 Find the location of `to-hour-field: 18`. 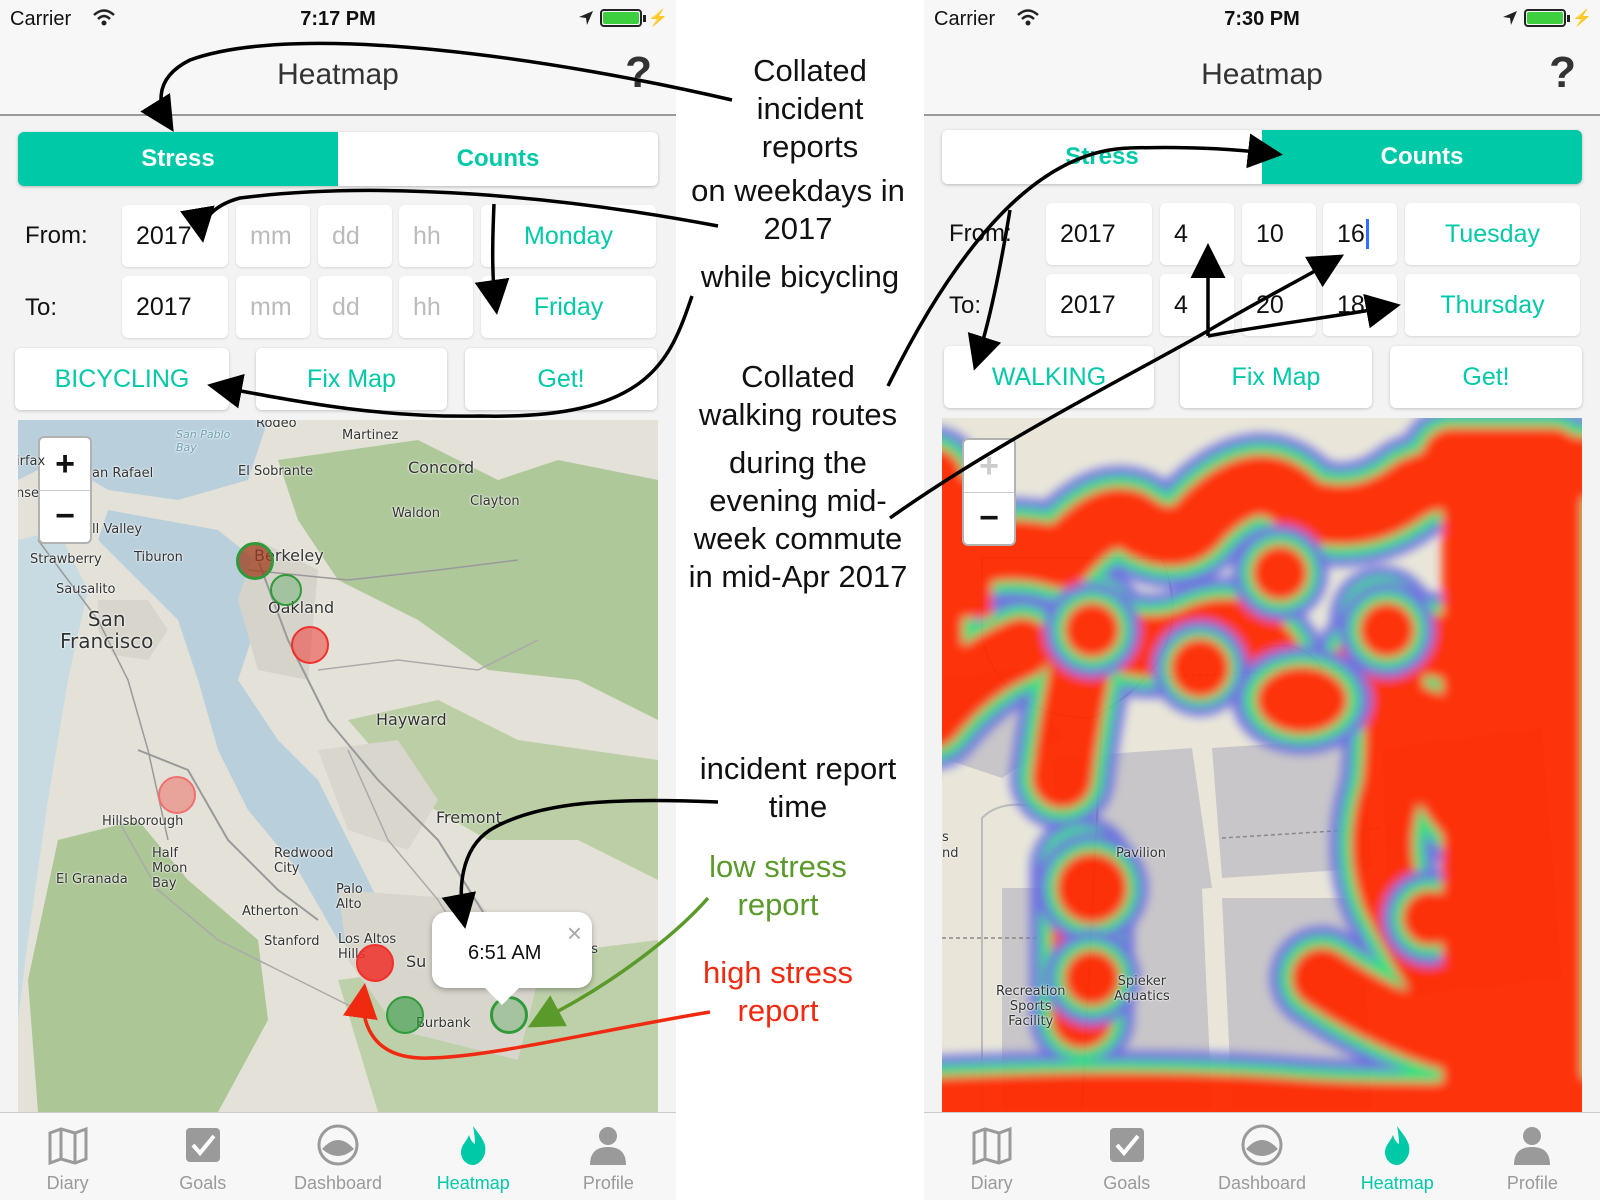

to-hour-field: 18 is located at coordinates (1360, 305).